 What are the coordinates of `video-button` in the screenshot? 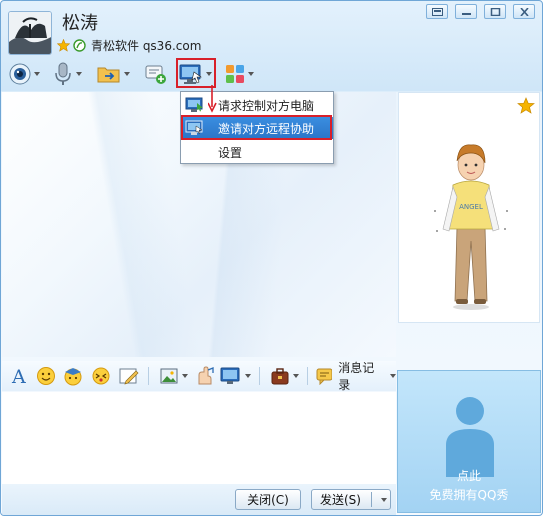 It's located at (24, 74).